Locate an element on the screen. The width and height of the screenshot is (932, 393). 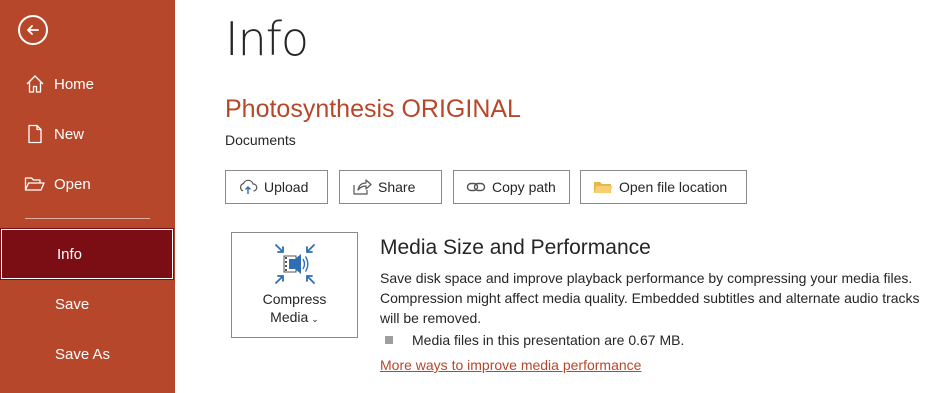
compress-media-button: Compress Media ⌄ is located at coordinates (294, 285).